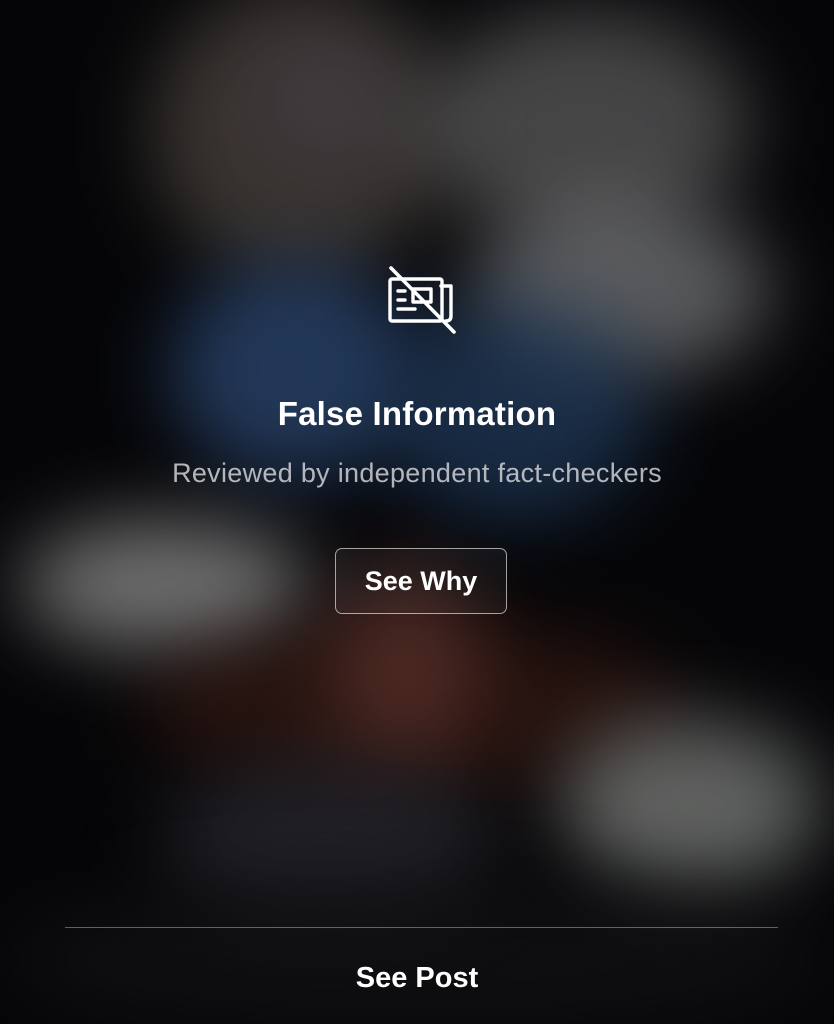  What do you see at coordinates (417, 473) in the screenshot?
I see `notice-subtitle: Reviewed by independent fact-checkers` at bounding box center [417, 473].